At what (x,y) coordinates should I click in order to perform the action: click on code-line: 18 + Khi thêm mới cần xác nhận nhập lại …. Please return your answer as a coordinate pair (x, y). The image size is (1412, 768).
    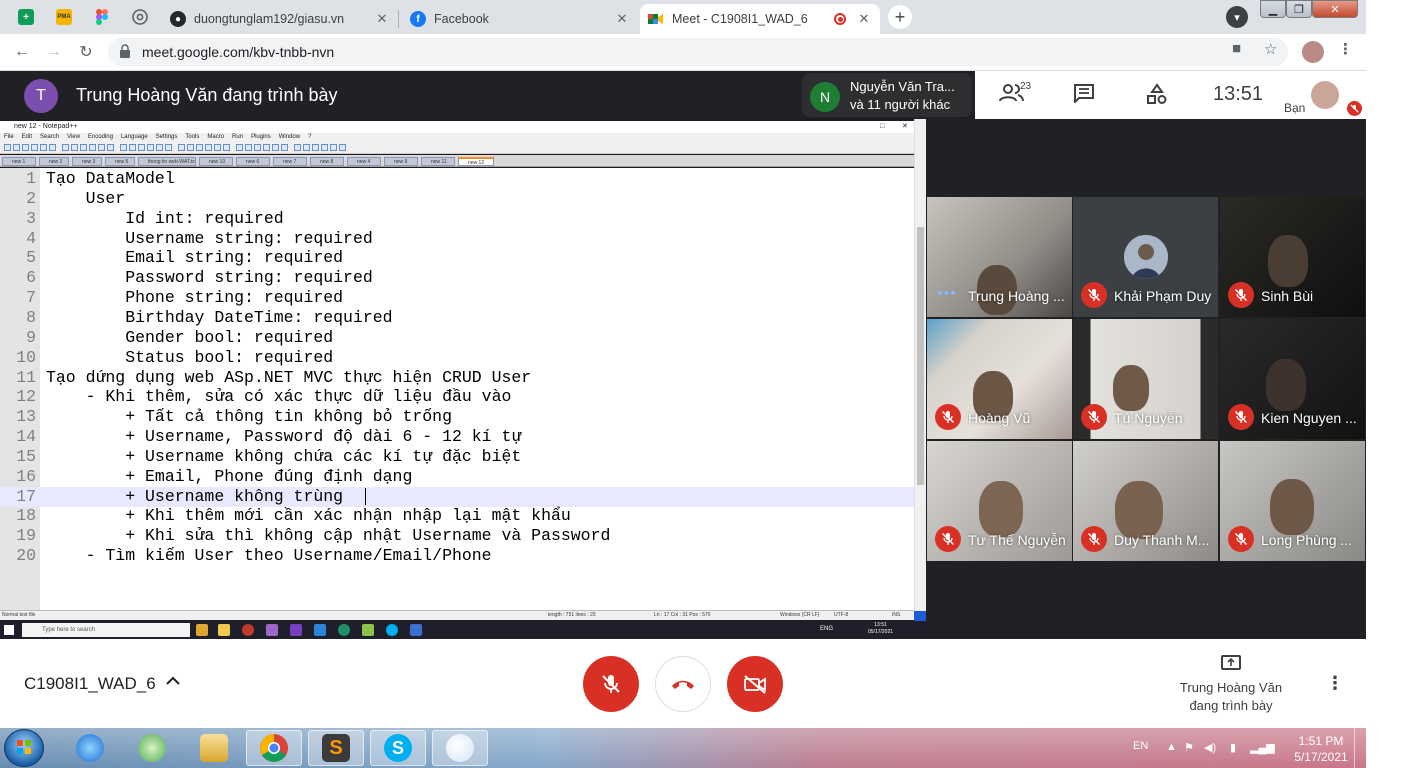
    Looking at the image, I should click on (457, 516).